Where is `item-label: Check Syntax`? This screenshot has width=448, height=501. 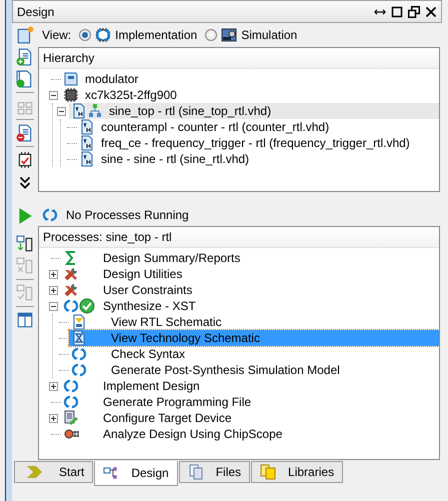 item-label: Check Syntax is located at coordinates (148, 354).